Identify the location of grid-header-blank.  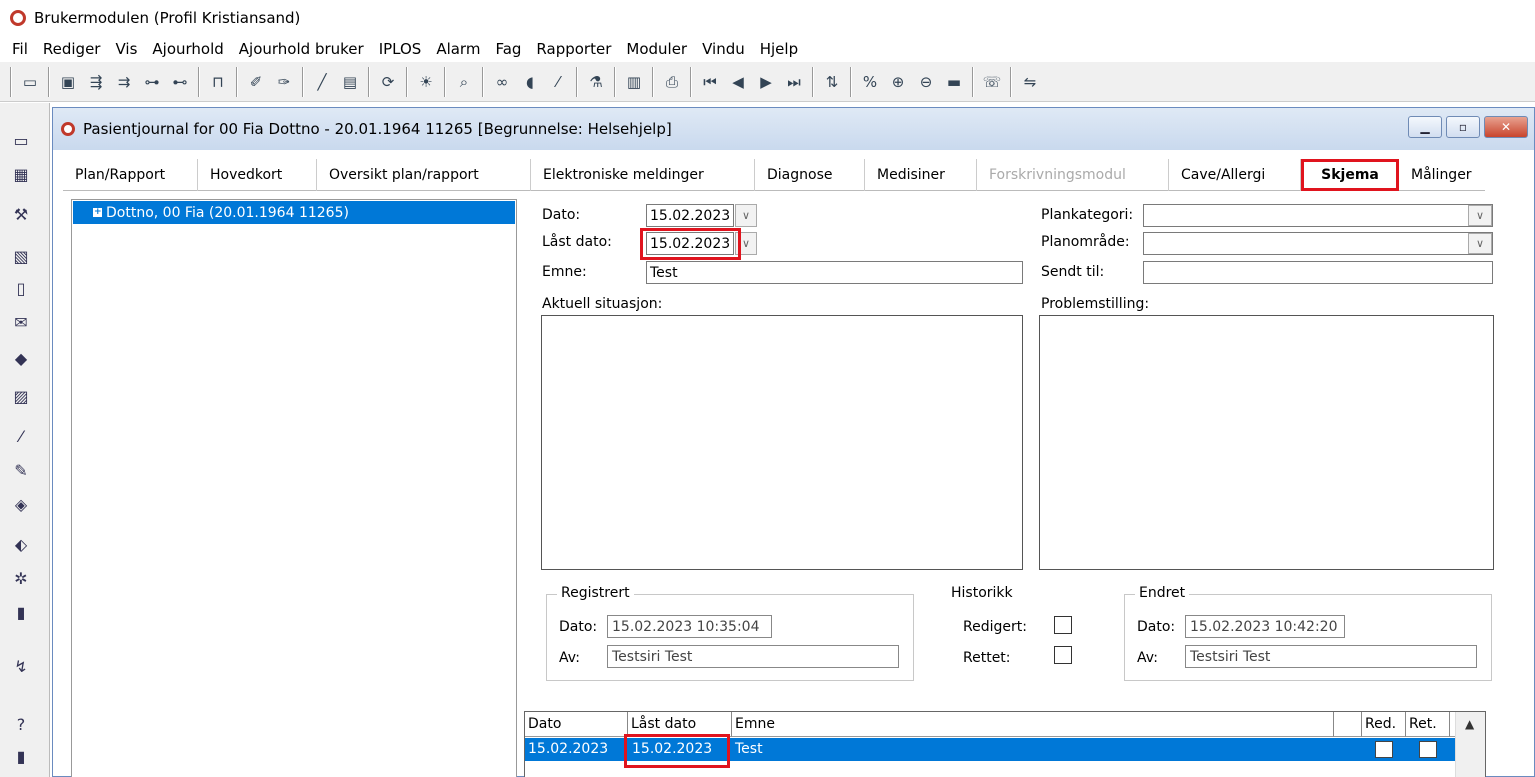
(1348, 724).